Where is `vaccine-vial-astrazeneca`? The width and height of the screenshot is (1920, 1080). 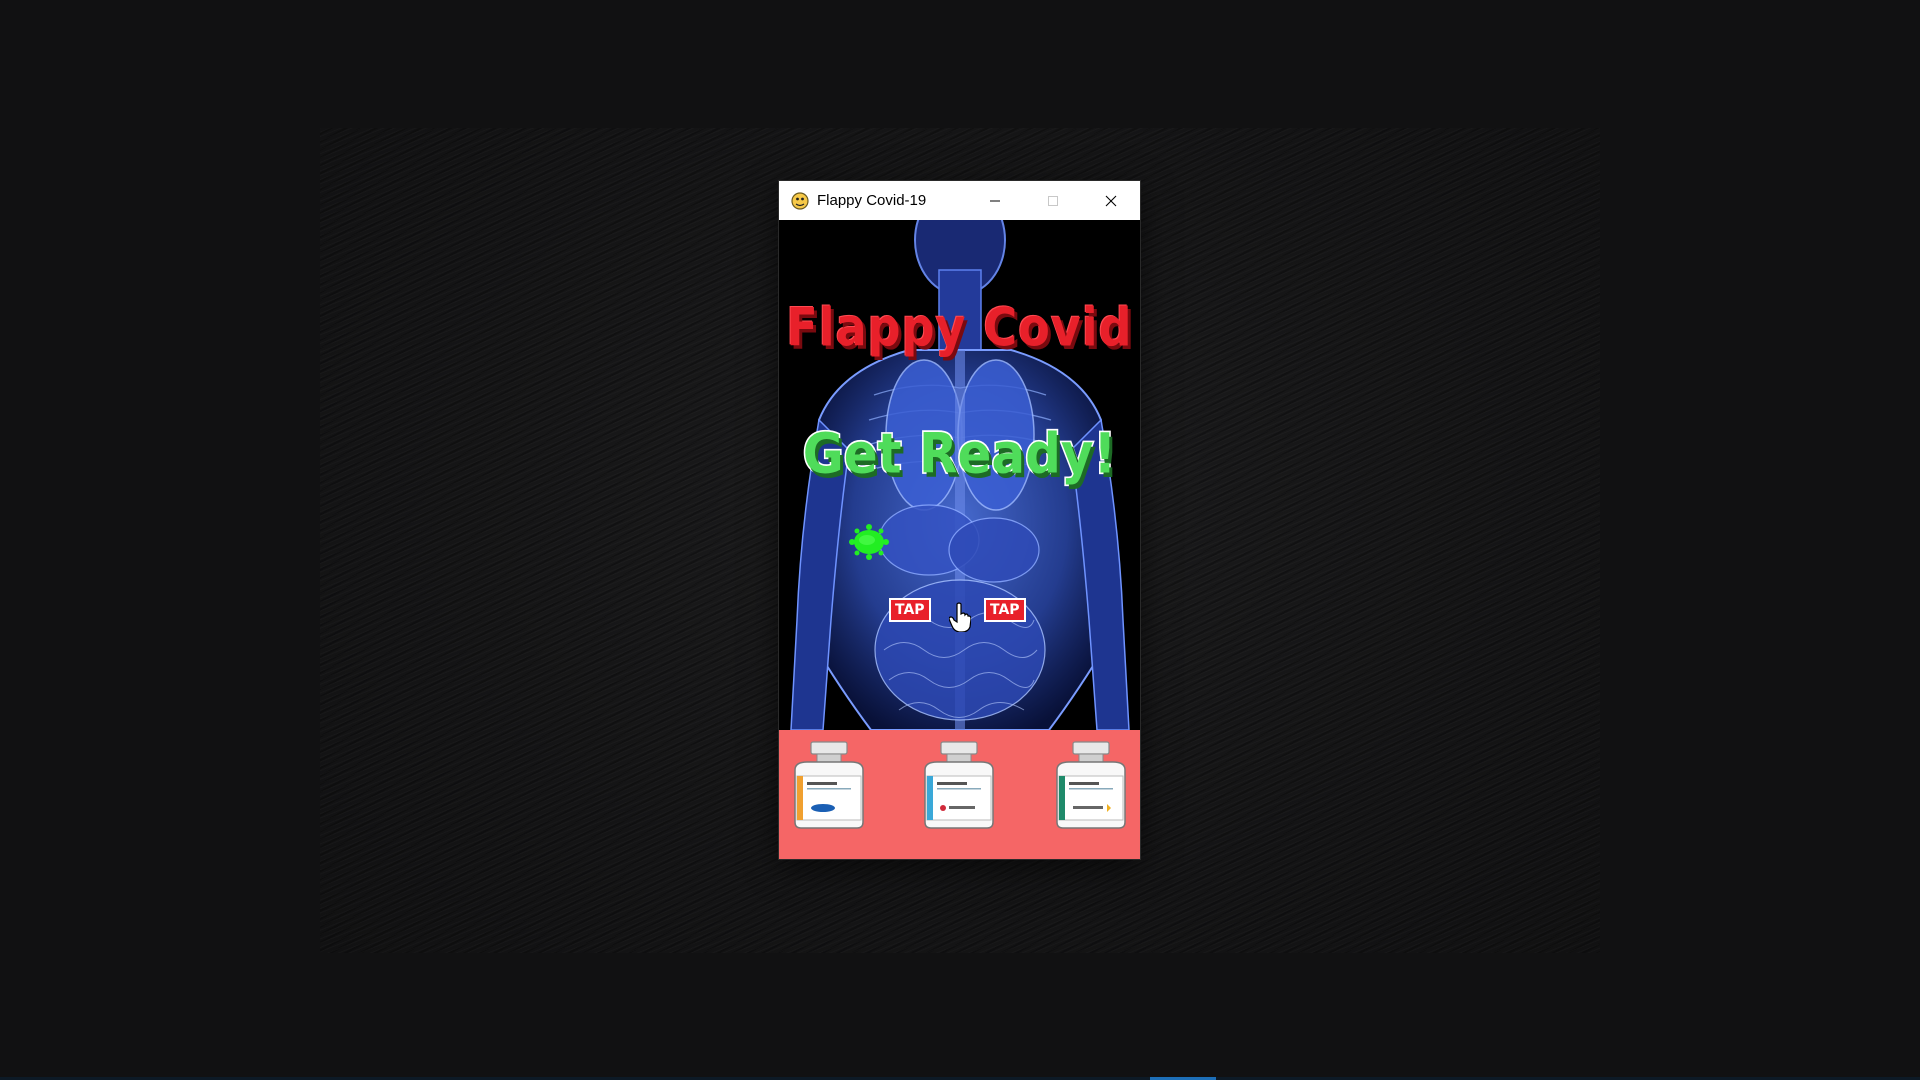
vaccine-vial-astrazeneca is located at coordinates (1091, 787).